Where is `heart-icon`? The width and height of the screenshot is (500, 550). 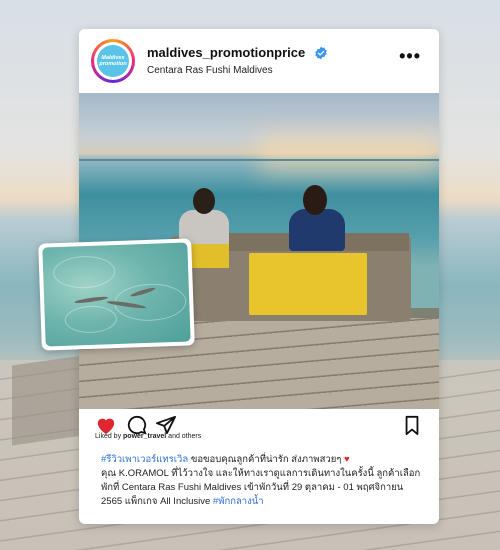 heart-icon is located at coordinates (106, 425).